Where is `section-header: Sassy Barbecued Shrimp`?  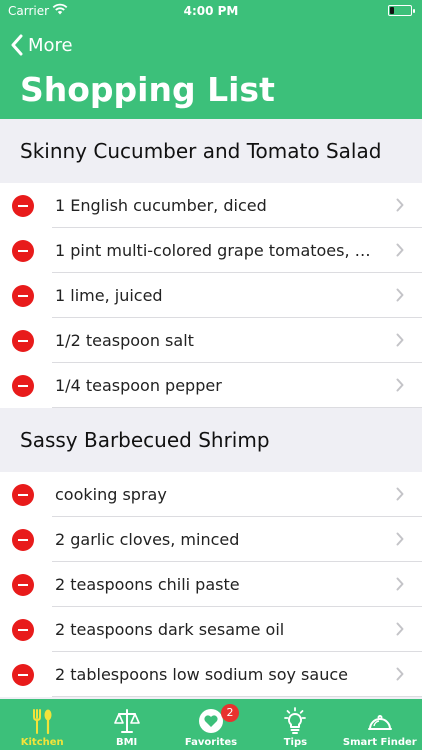
section-header: Sassy Barbecued Shrimp is located at coordinates (211, 440).